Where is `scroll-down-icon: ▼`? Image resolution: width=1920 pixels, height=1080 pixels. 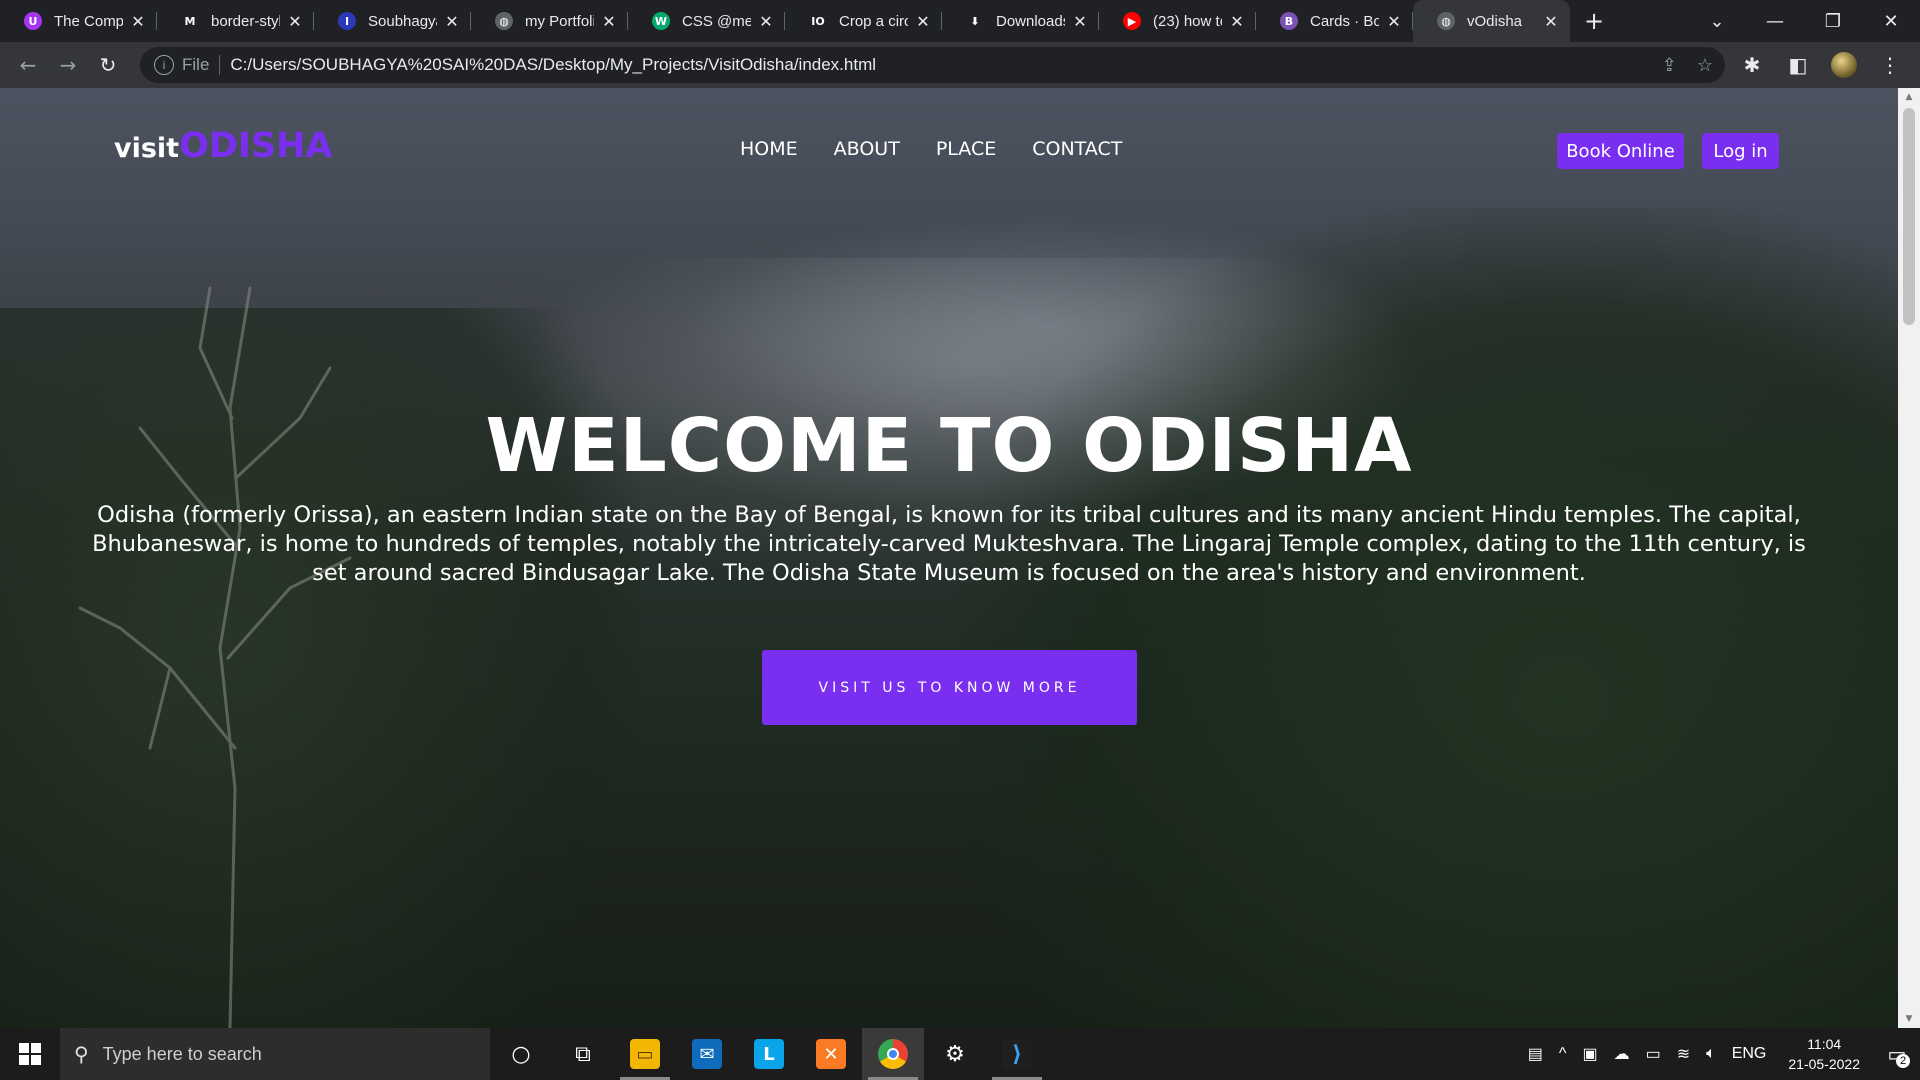 scroll-down-icon: ▼ is located at coordinates (1909, 1019).